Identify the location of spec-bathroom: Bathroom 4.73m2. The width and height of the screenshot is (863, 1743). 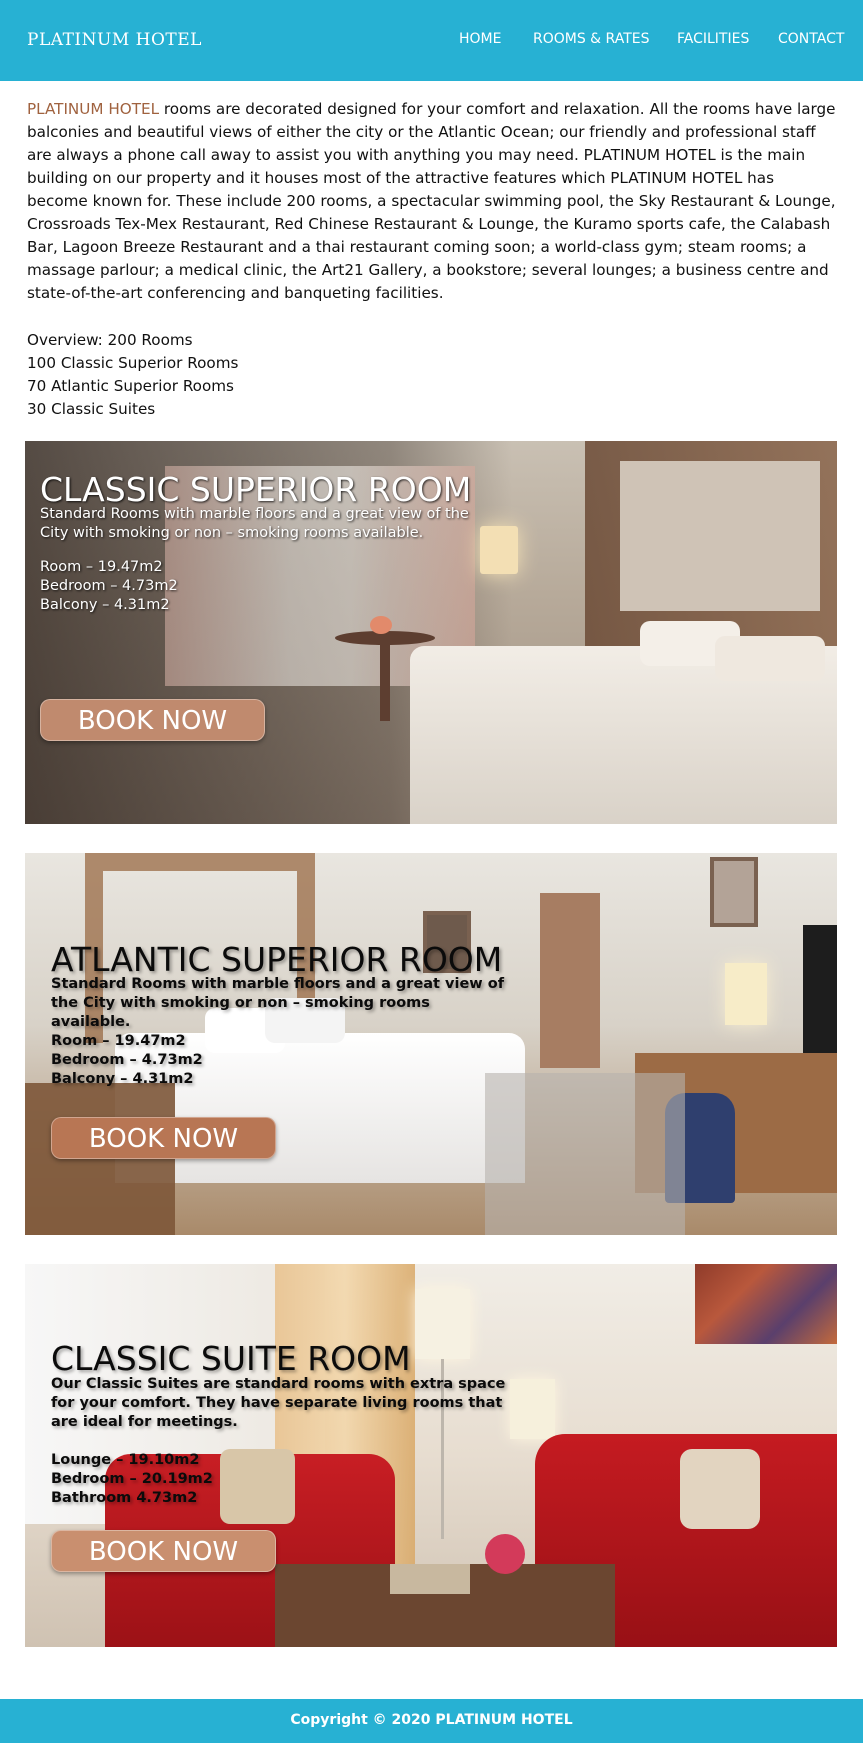
(124, 1498).